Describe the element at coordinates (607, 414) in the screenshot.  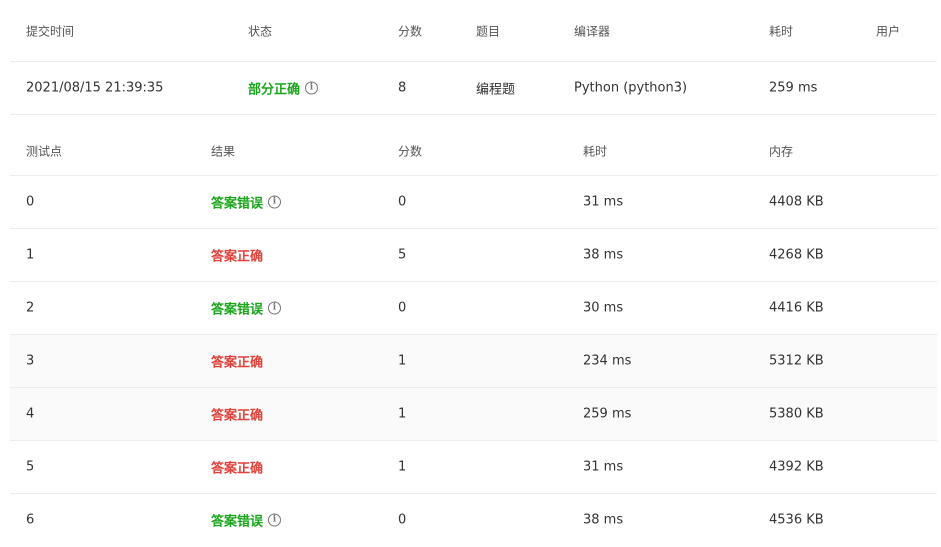
I see `test-duration: 259 ms` at that location.